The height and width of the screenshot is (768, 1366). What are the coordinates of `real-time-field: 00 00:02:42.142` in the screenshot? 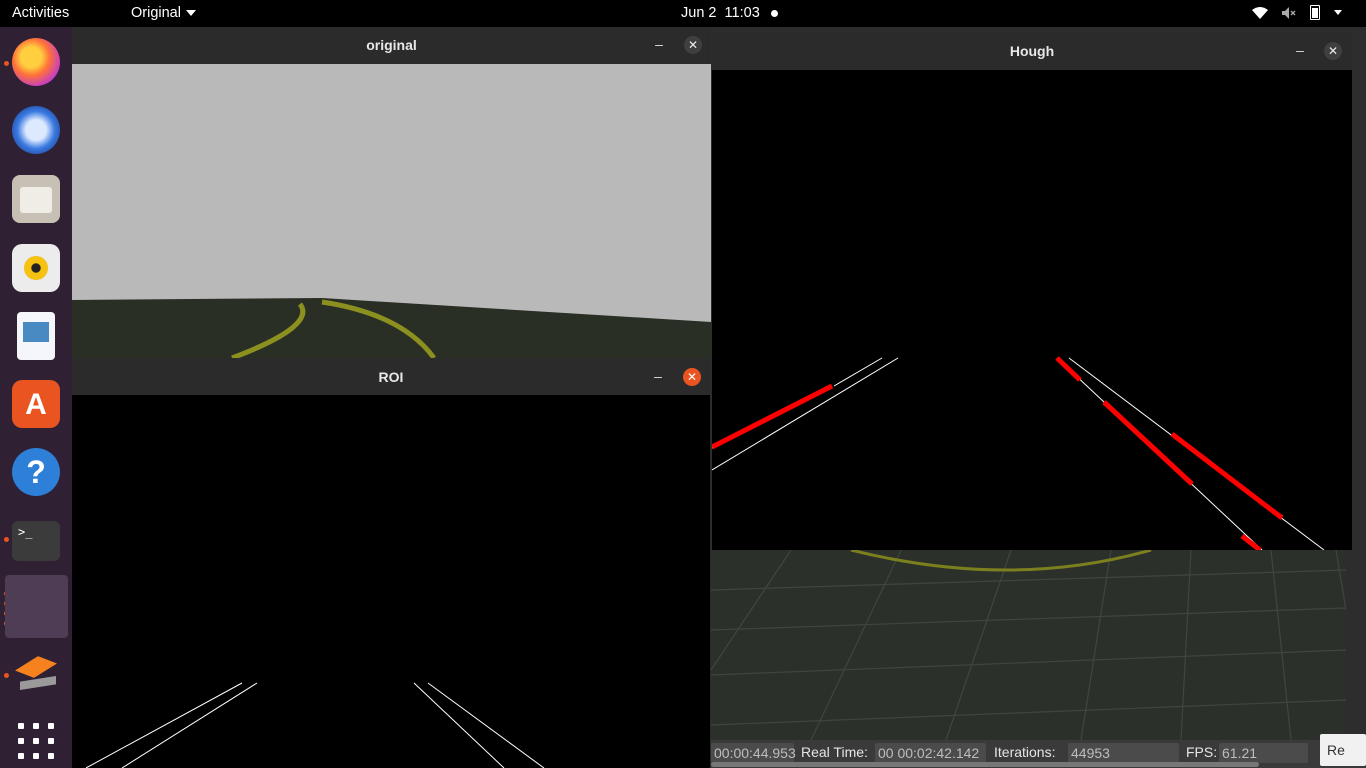 It's located at (930, 753).